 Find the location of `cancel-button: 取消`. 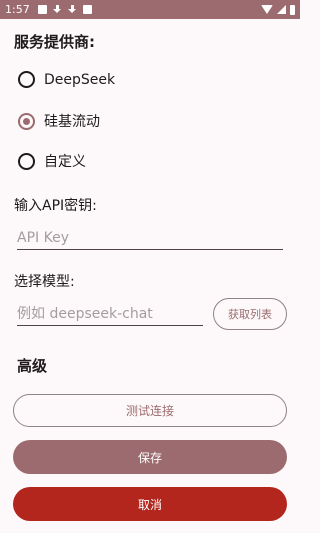

cancel-button: 取消 is located at coordinates (150, 504).